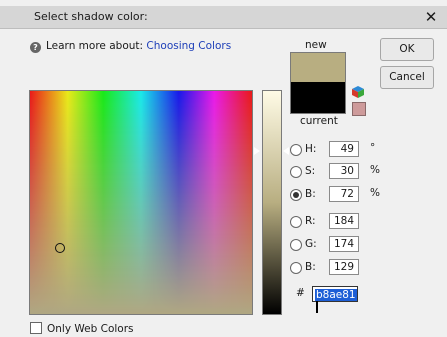 The width and height of the screenshot is (447, 337). I want to click on brightness-radio, so click(296, 195).